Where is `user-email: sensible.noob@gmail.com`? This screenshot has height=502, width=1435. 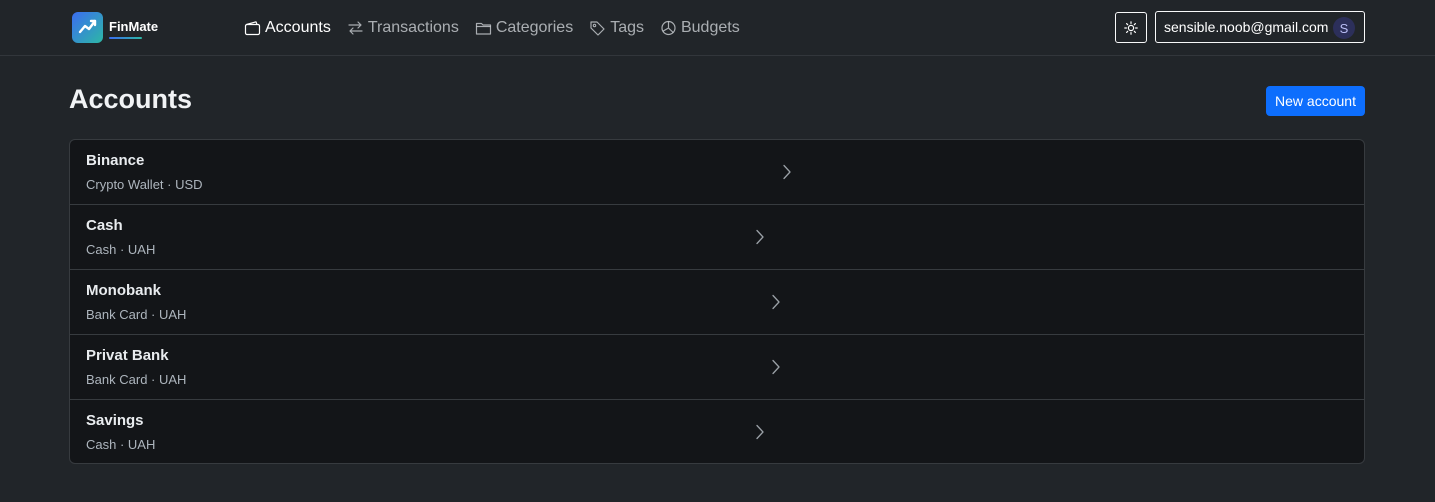
user-email: sensible.noob@gmail.com is located at coordinates (1246, 27).